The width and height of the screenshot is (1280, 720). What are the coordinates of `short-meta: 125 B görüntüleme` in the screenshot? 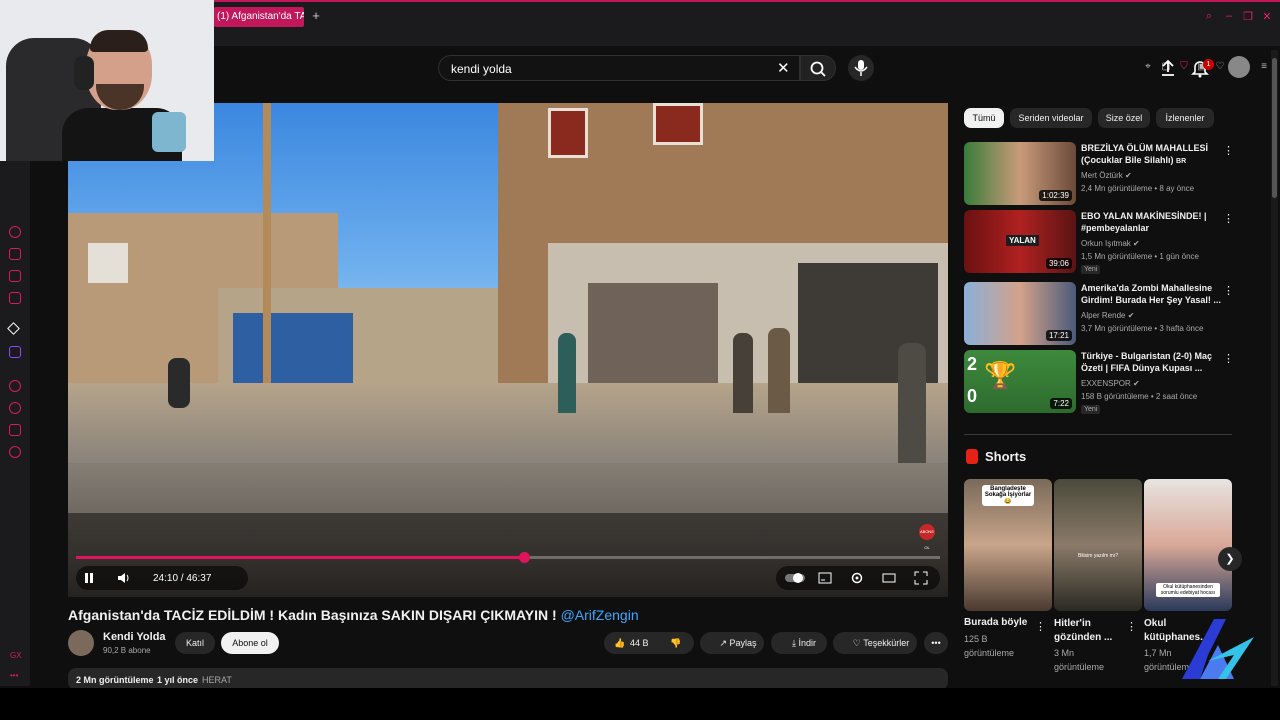 It's located at (989, 646).